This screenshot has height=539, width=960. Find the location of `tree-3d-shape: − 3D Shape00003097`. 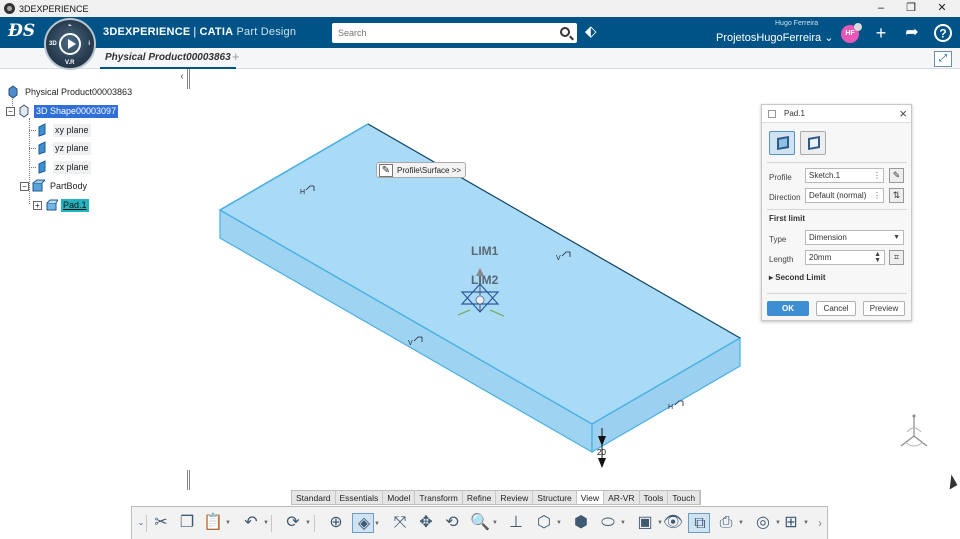

tree-3d-shape: − 3D Shape00003097 is located at coordinates (62, 111).